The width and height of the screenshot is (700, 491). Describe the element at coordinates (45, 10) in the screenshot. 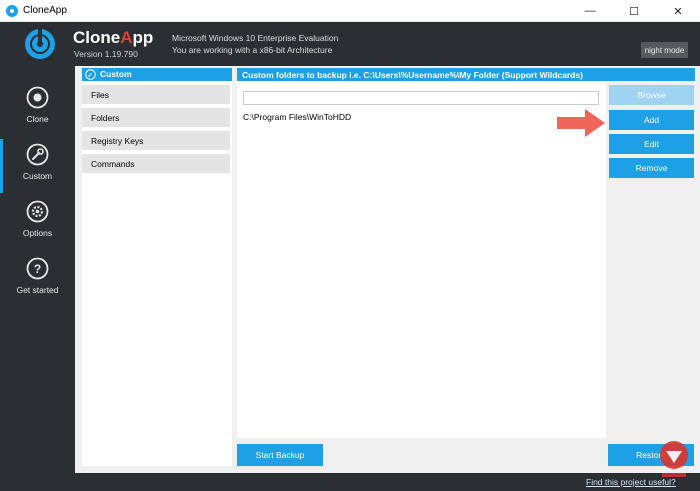

I see `window-title: CloneApp` at that location.